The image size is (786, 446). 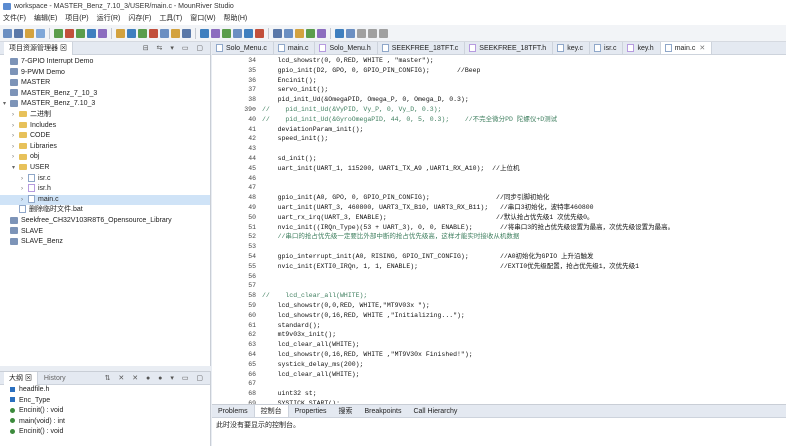 What do you see at coordinates (105, 168) in the screenshot?
I see `tree-item: ▾ USER` at bounding box center [105, 168].